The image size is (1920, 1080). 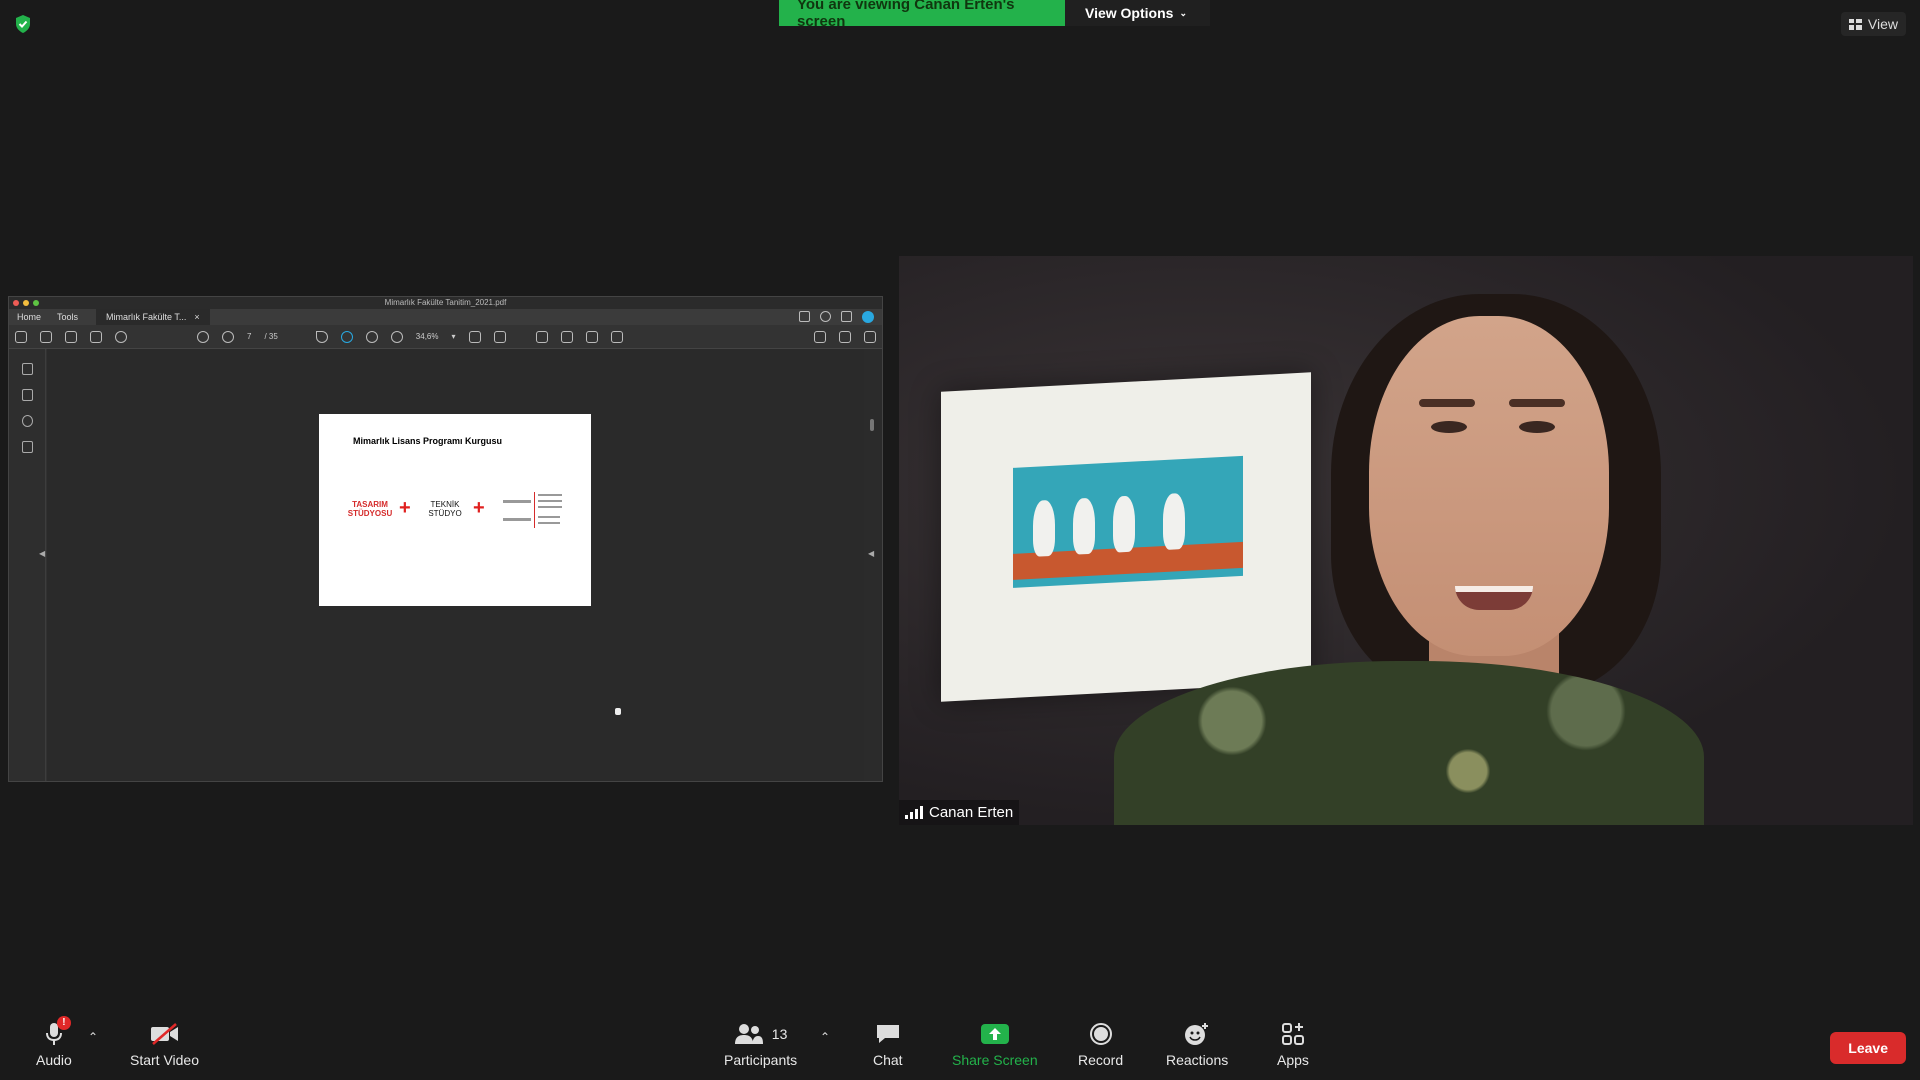 What do you see at coordinates (27, 565) in the screenshot?
I see `pdf-sidebar: ◀` at bounding box center [27, 565].